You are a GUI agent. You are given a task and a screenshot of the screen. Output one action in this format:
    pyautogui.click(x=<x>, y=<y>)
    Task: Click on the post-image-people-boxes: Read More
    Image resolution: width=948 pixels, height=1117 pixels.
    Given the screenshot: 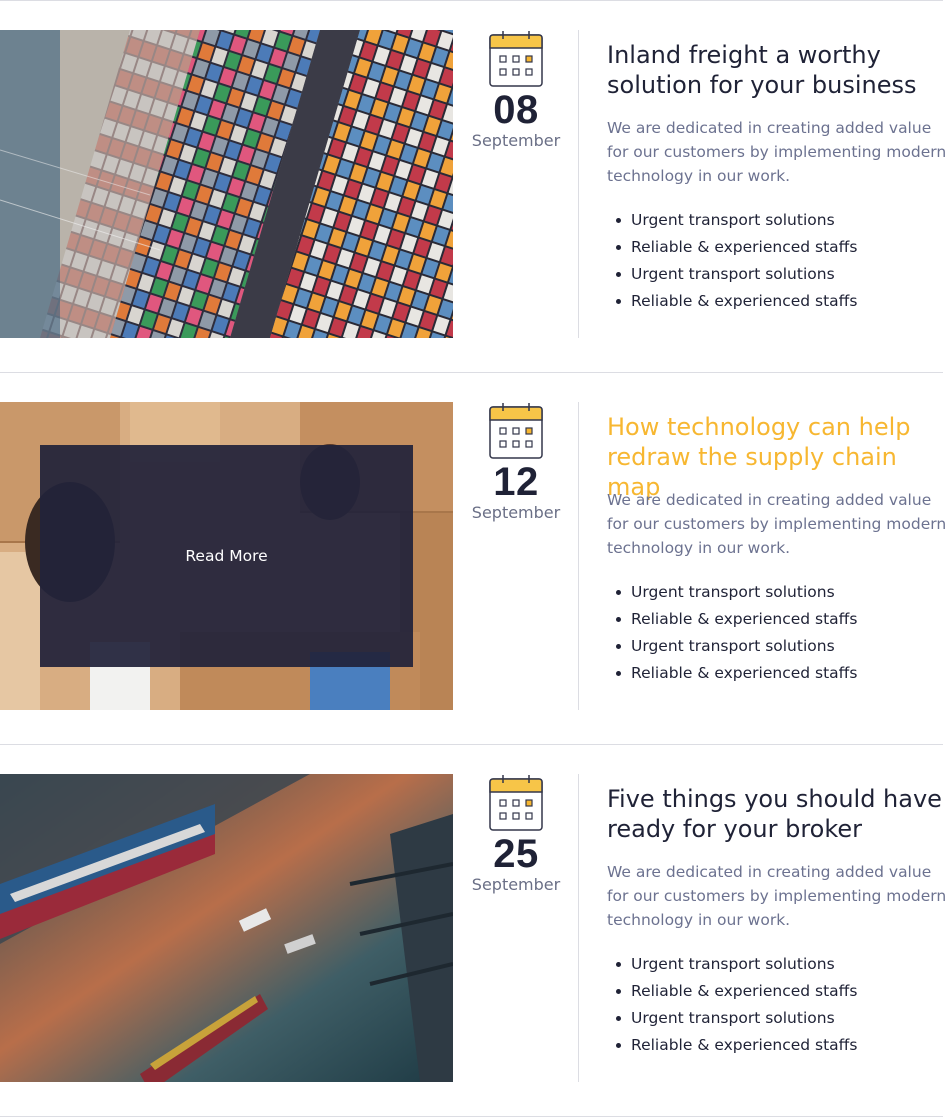 What is the action you would take?
    pyautogui.click(x=226, y=556)
    